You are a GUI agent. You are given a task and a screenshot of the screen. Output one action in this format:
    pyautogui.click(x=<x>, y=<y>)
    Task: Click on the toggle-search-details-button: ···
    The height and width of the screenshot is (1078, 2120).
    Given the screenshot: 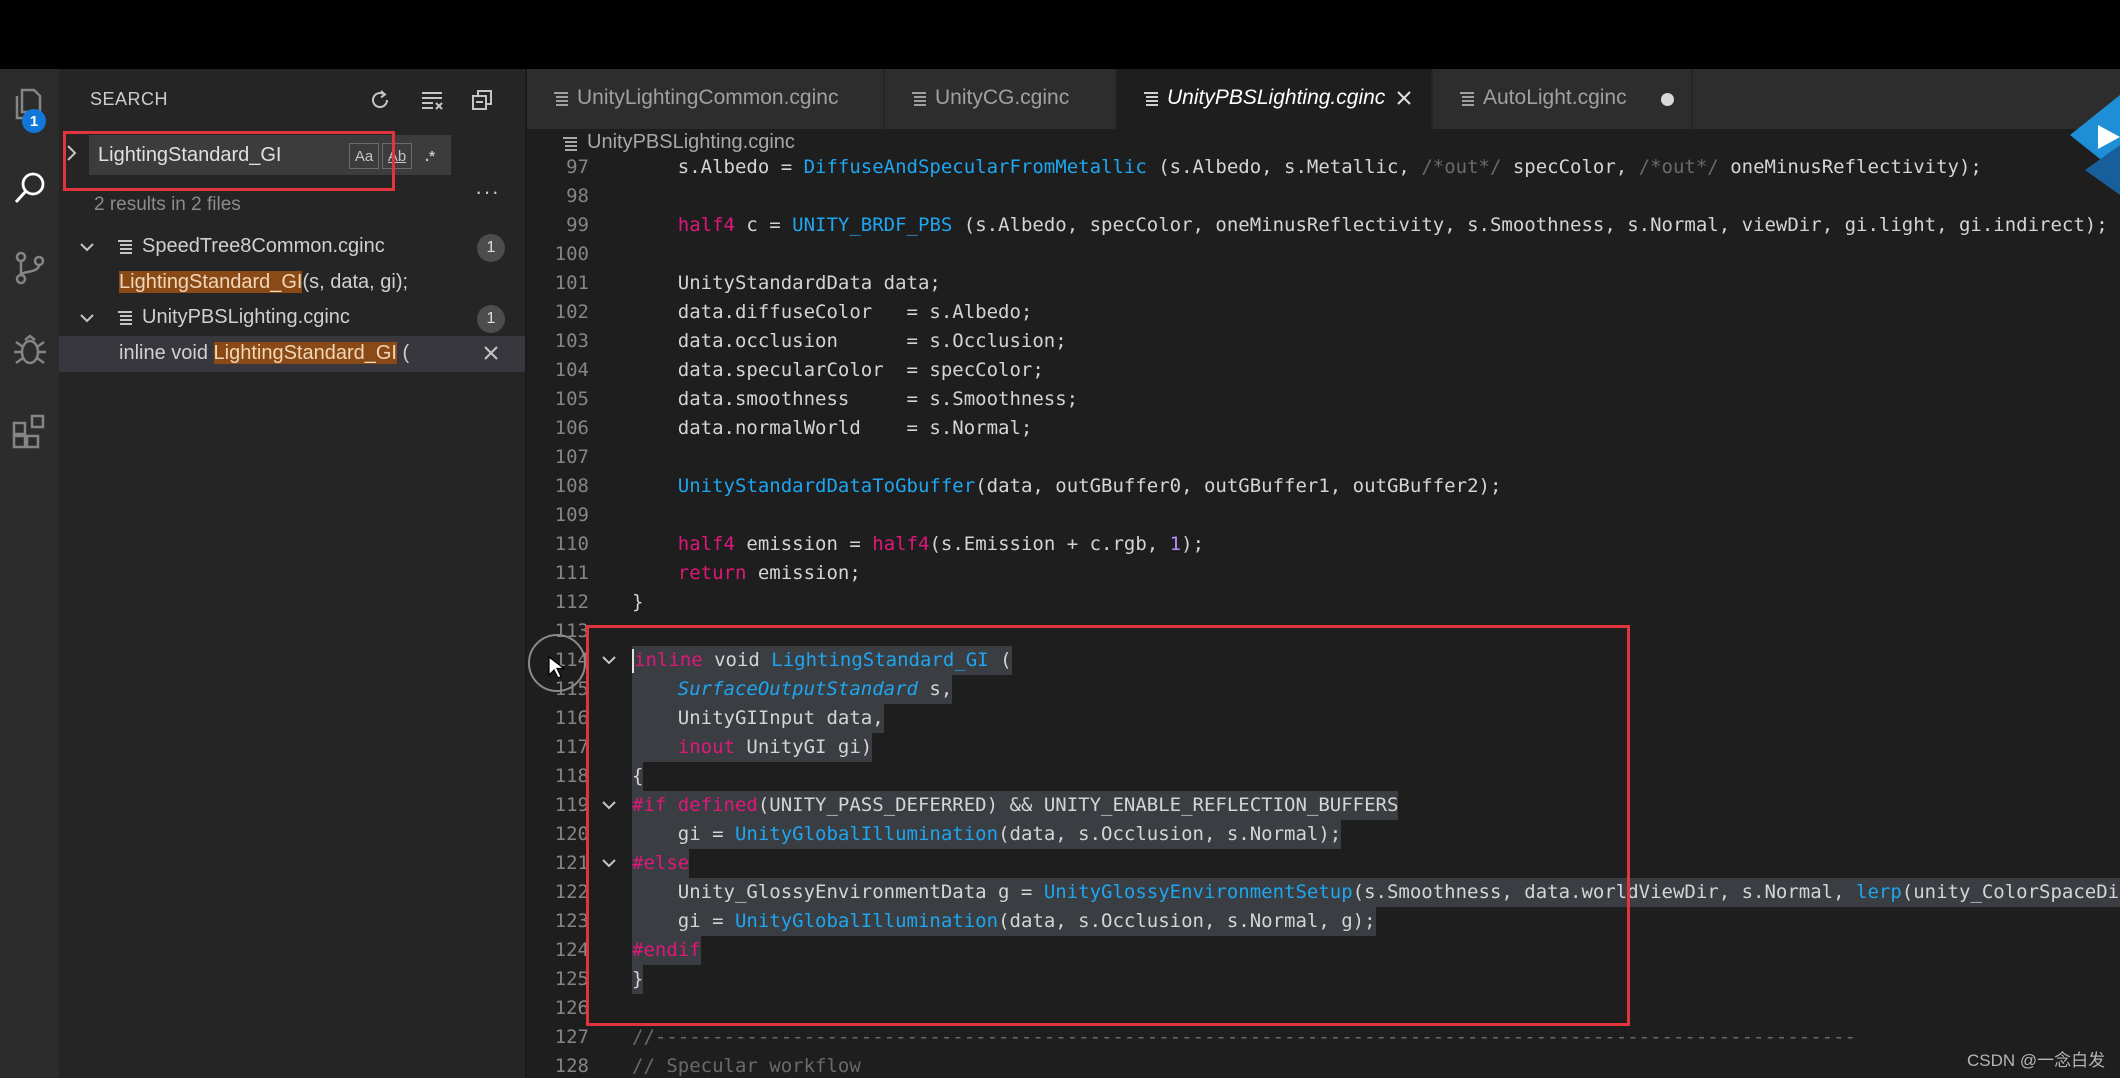 What is the action you would take?
    pyautogui.click(x=487, y=192)
    